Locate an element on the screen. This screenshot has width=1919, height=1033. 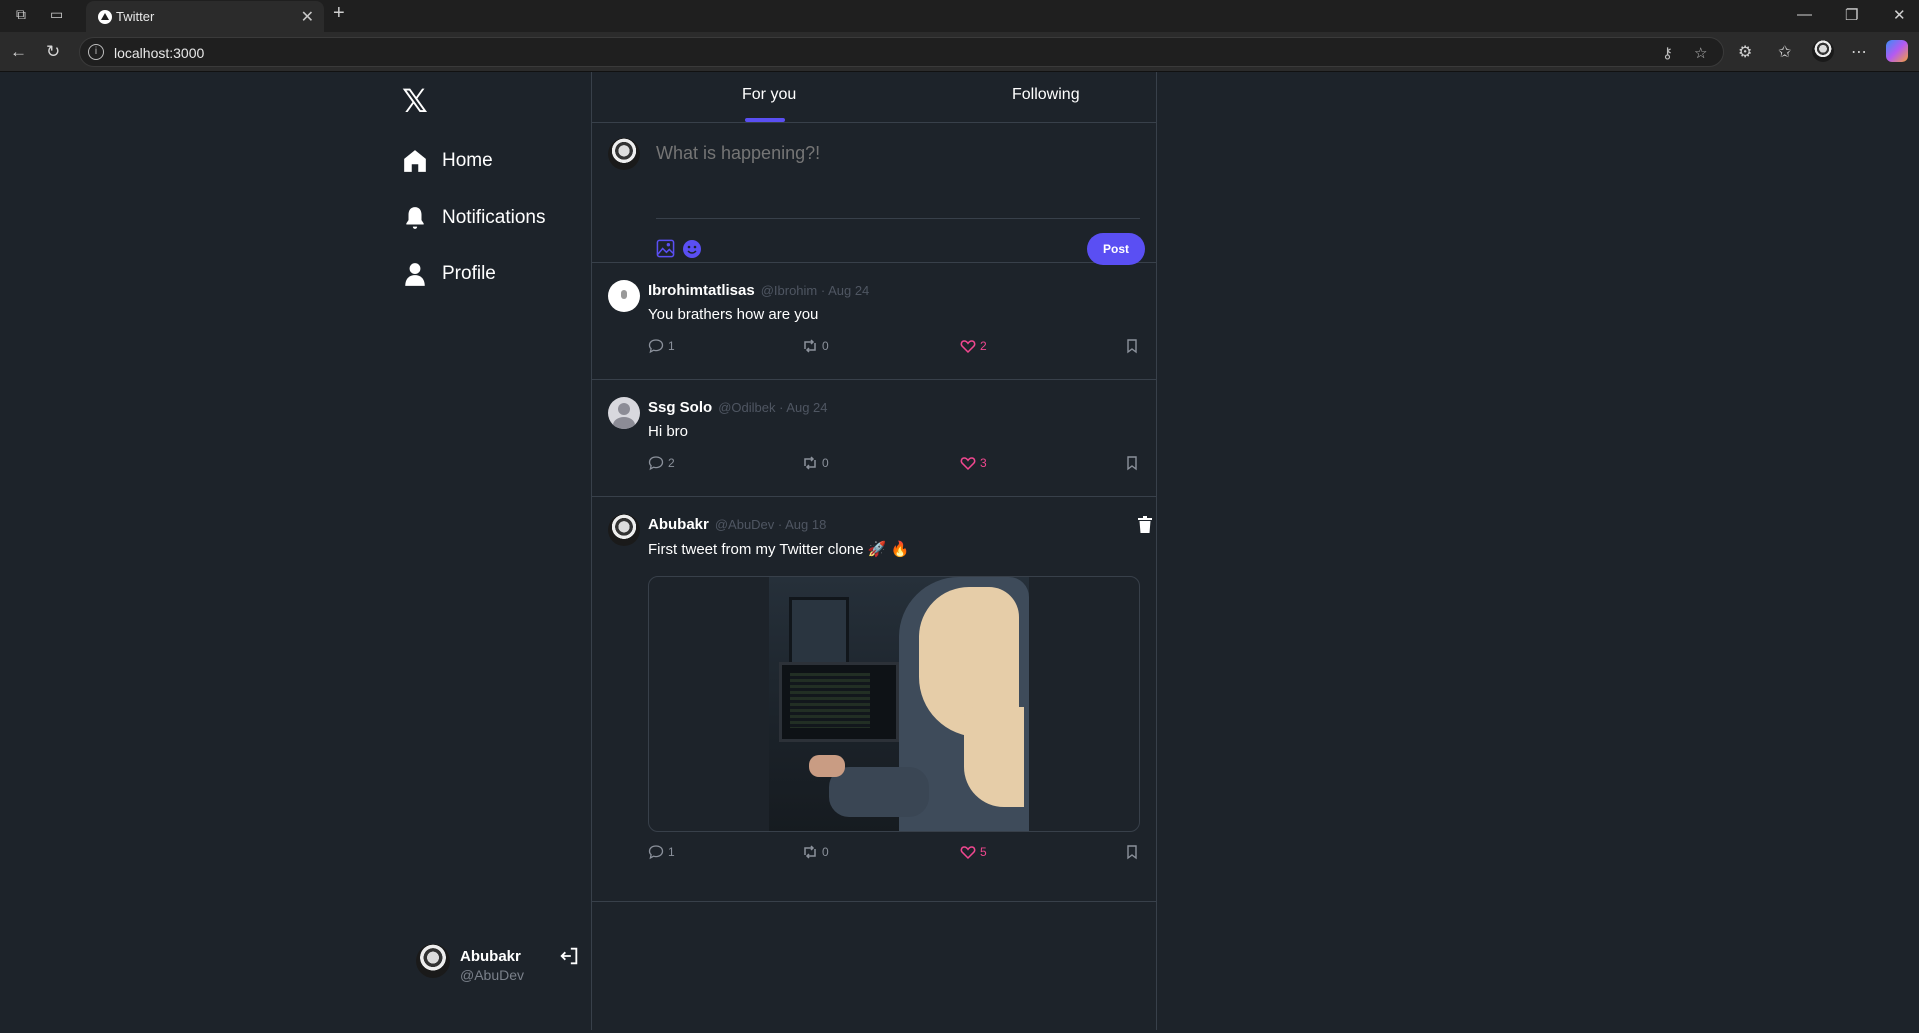
tweet-actions: 2 0 3 is located at coordinates (894, 465).